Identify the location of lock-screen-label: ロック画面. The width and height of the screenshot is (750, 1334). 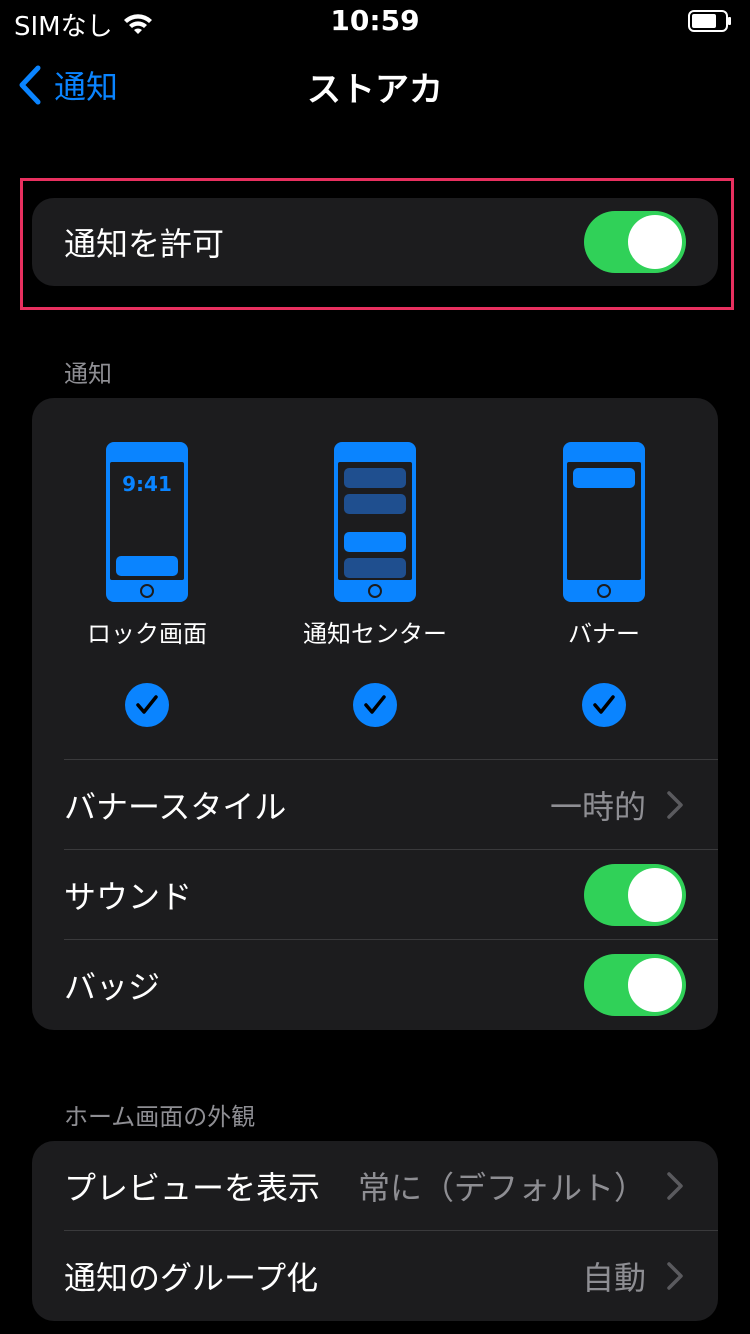
(147, 634).